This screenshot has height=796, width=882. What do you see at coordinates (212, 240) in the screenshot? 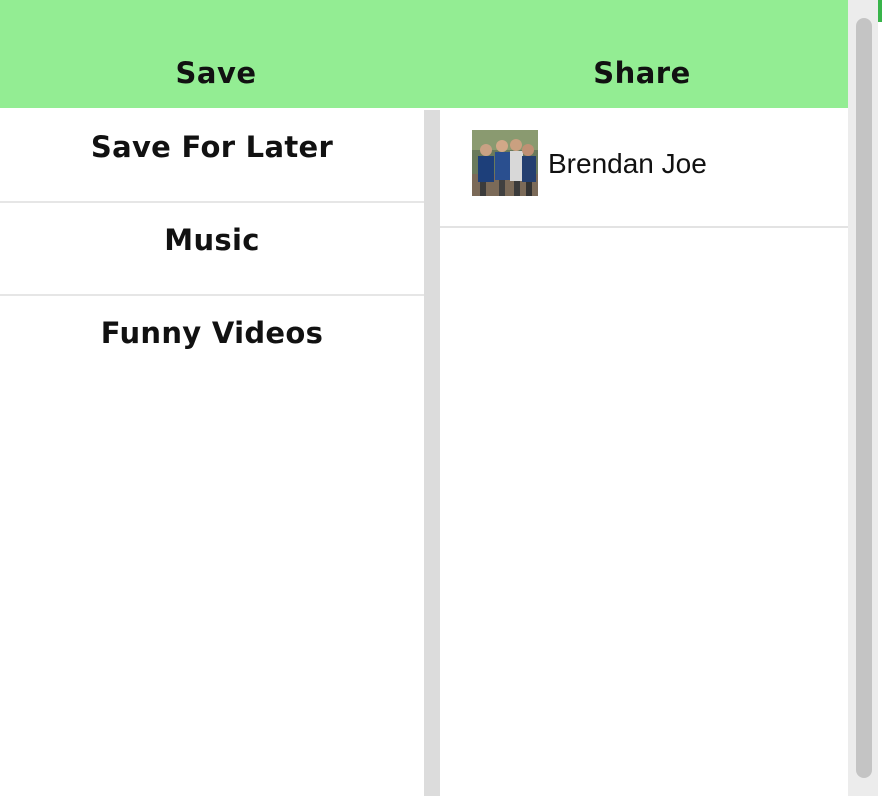
I see `list-item-label: Music` at bounding box center [212, 240].